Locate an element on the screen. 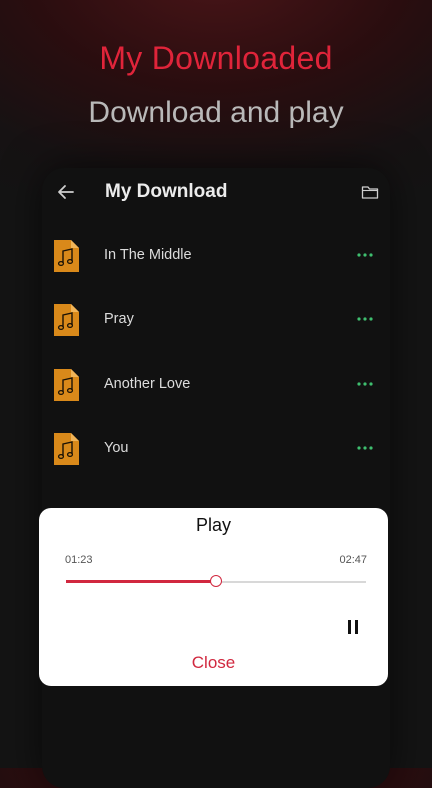  pause-icon is located at coordinates (353, 627).